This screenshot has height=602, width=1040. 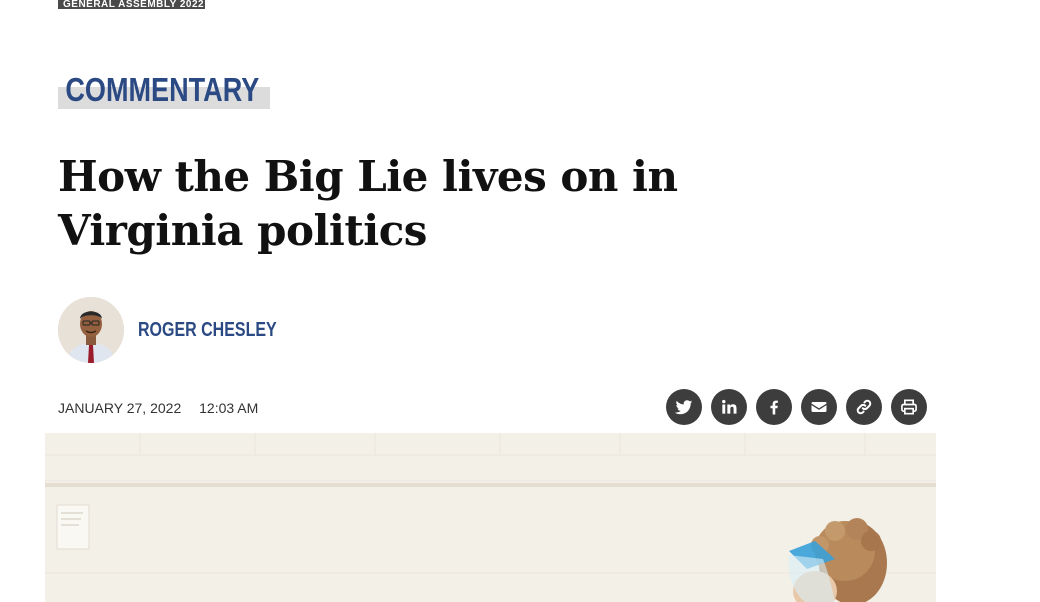 I want to click on email-share-button, so click(x=819, y=407).